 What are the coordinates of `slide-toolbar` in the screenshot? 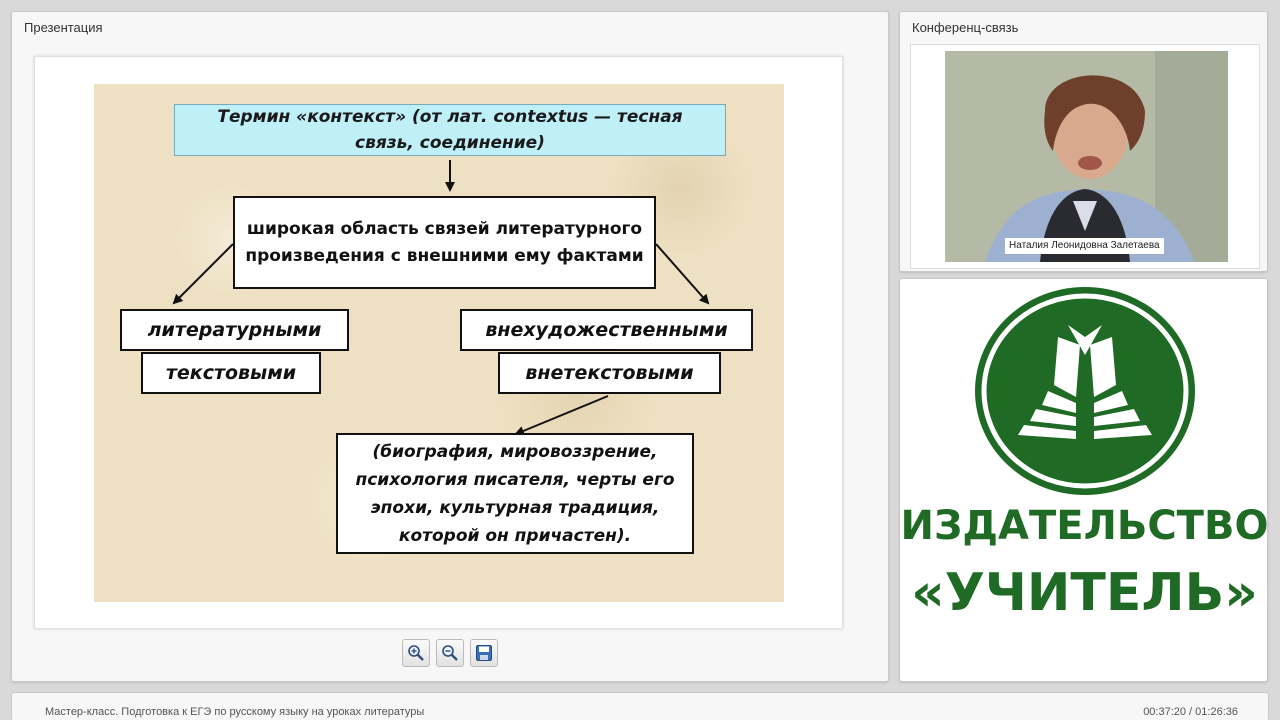 It's located at (452, 654).